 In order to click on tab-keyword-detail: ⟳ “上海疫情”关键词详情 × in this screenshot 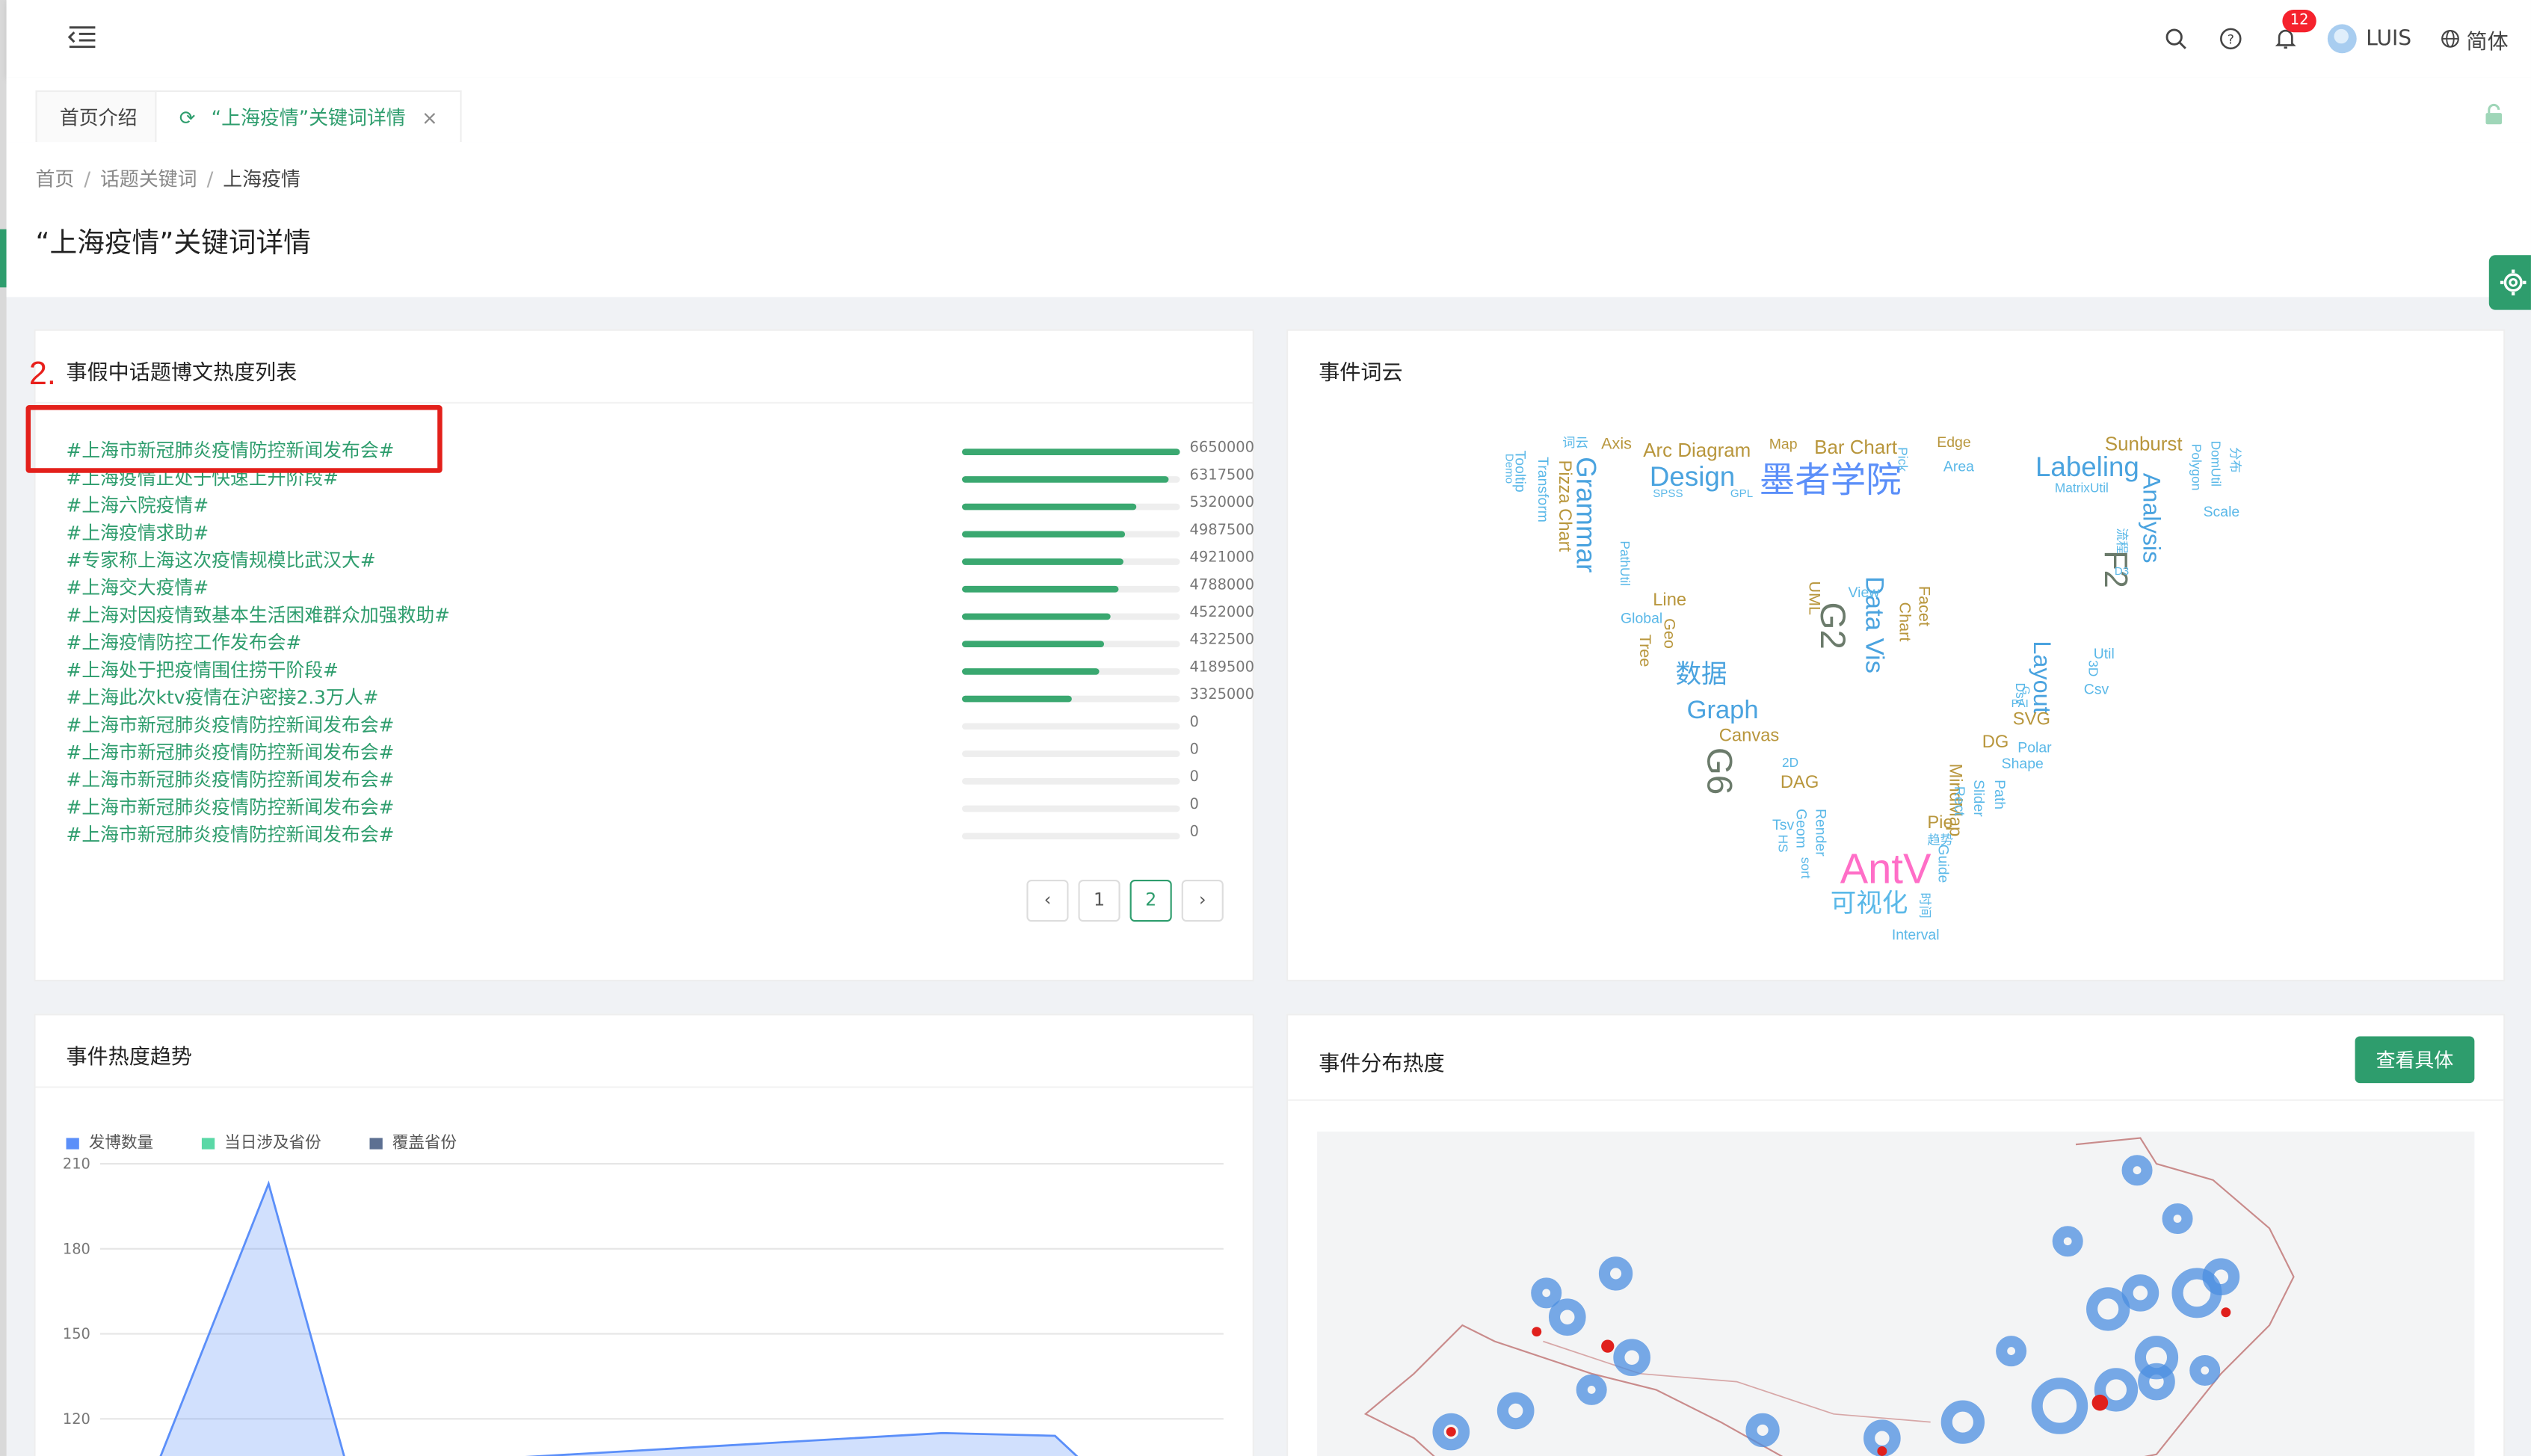, I will do `click(309, 117)`.